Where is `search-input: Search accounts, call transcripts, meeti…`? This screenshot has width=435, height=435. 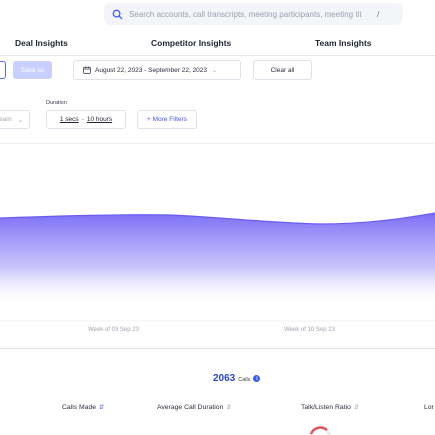
search-input: Search accounts, call transcripts, meeti… is located at coordinates (249, 14).